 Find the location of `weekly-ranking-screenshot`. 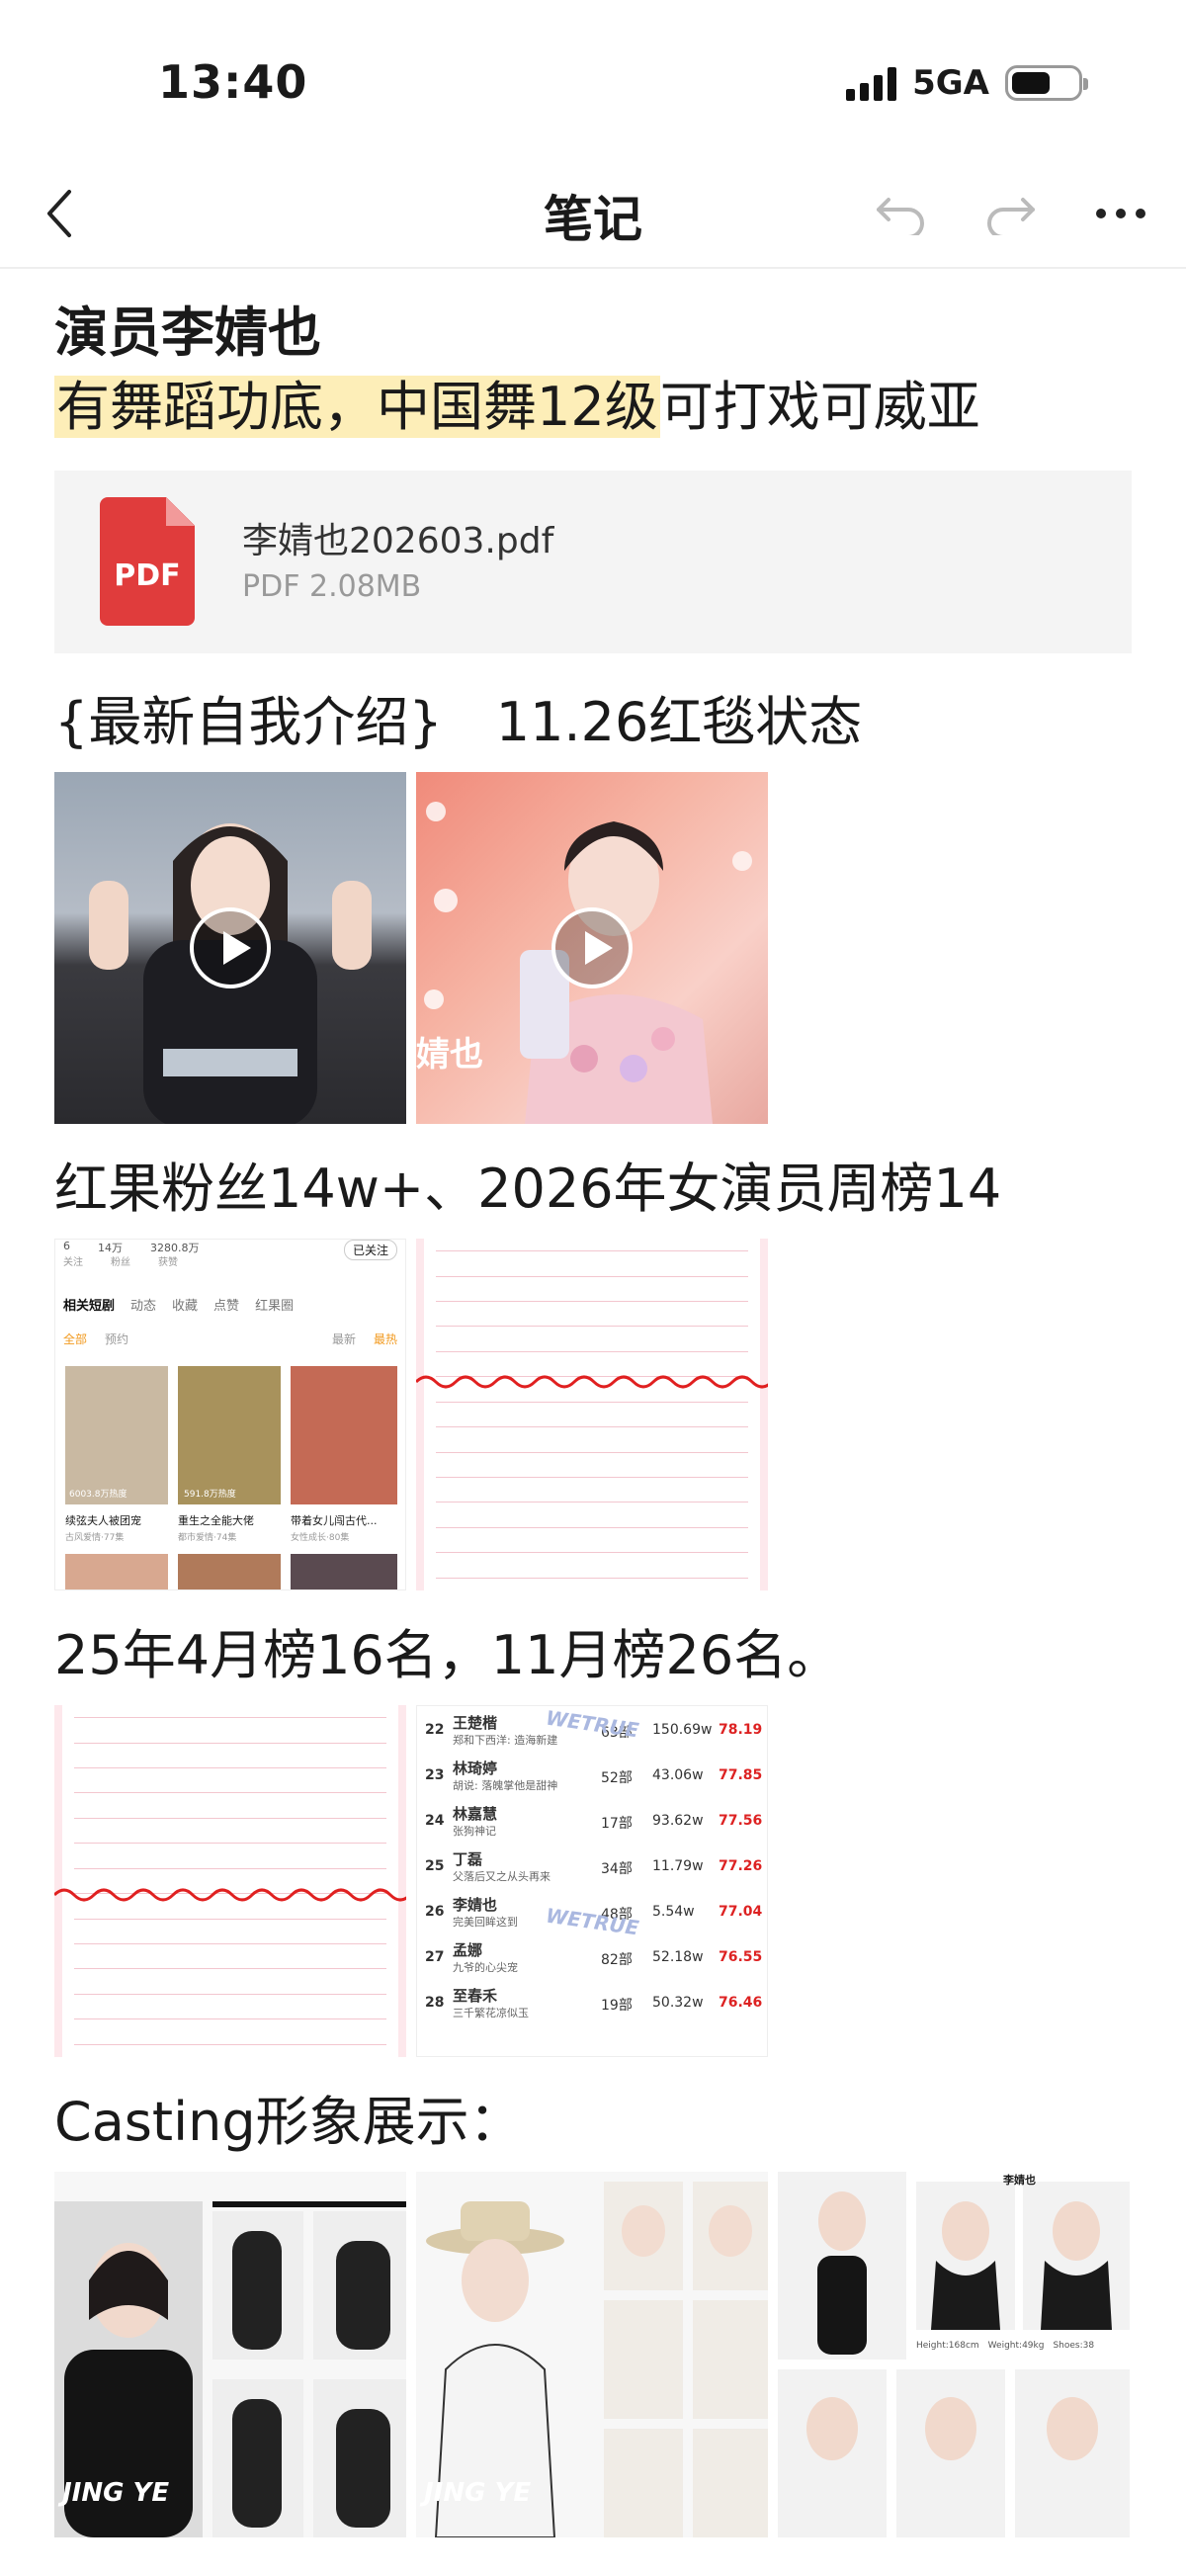

weekly-ranking-screenshot is located at coordinates (592, 1414).